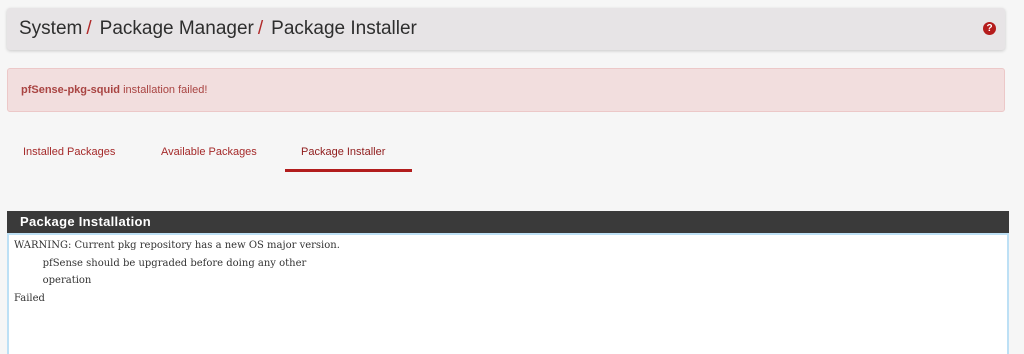 The height and width of the screenshot is (354, 1024). Describe the element at coordinates (50, 28) in the screenshot. I see `breadcrumb-system: System` at that location.